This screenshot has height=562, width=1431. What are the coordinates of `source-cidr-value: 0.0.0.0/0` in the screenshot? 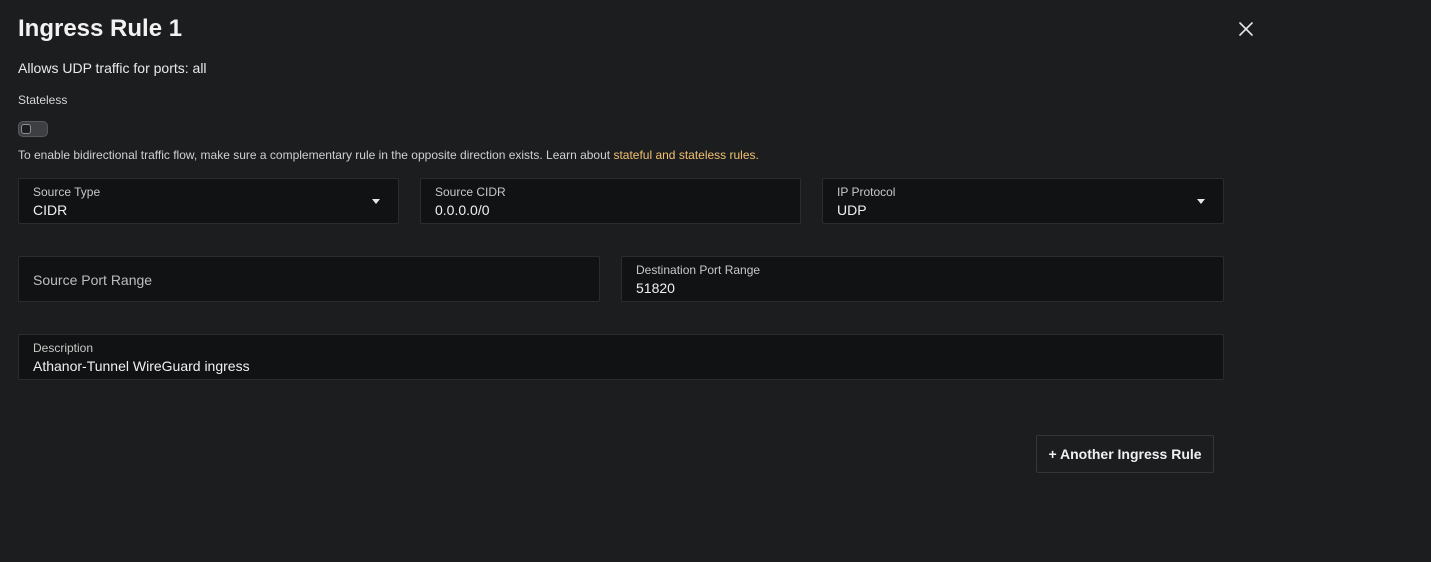 It's located at (462, 210).